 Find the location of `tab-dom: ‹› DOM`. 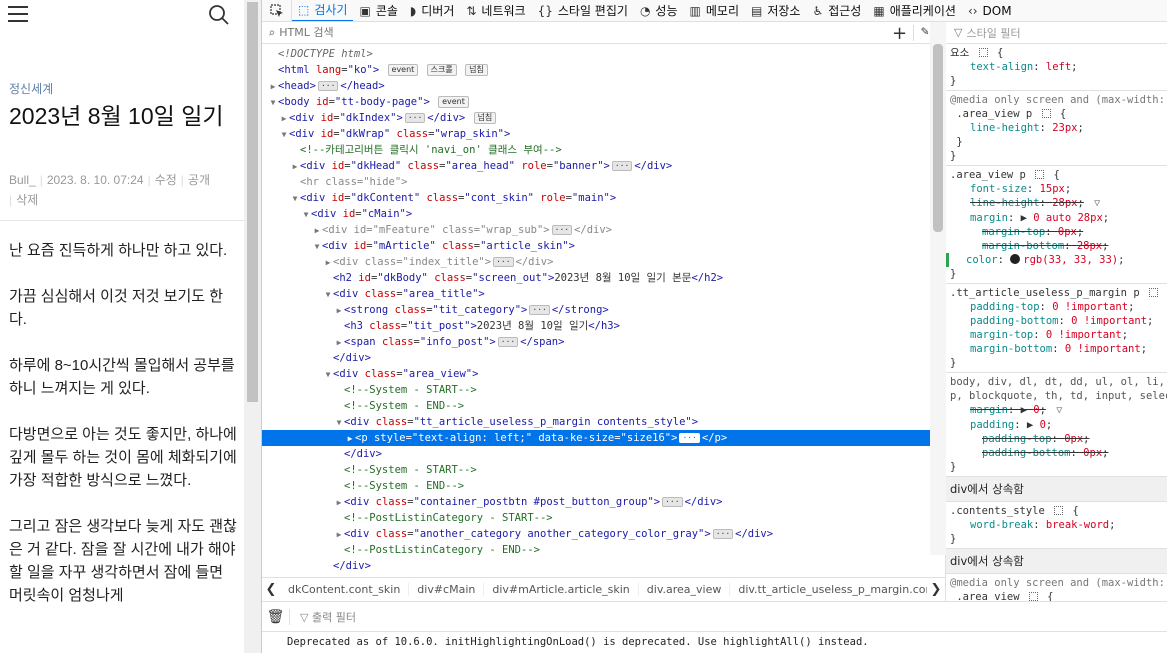

tab-dom: ‹› DOM is located at coordinates (990, 10).